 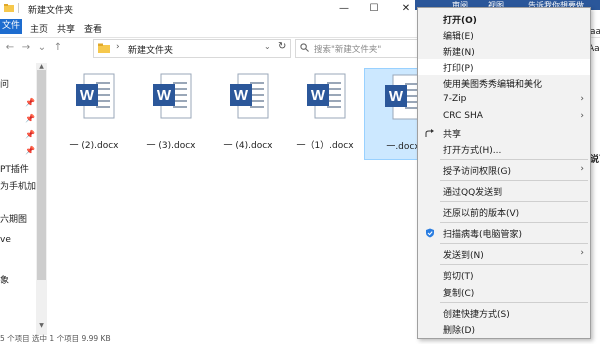 I want to click on menu-item-label: 打印(P), so click(x=458, y=69).